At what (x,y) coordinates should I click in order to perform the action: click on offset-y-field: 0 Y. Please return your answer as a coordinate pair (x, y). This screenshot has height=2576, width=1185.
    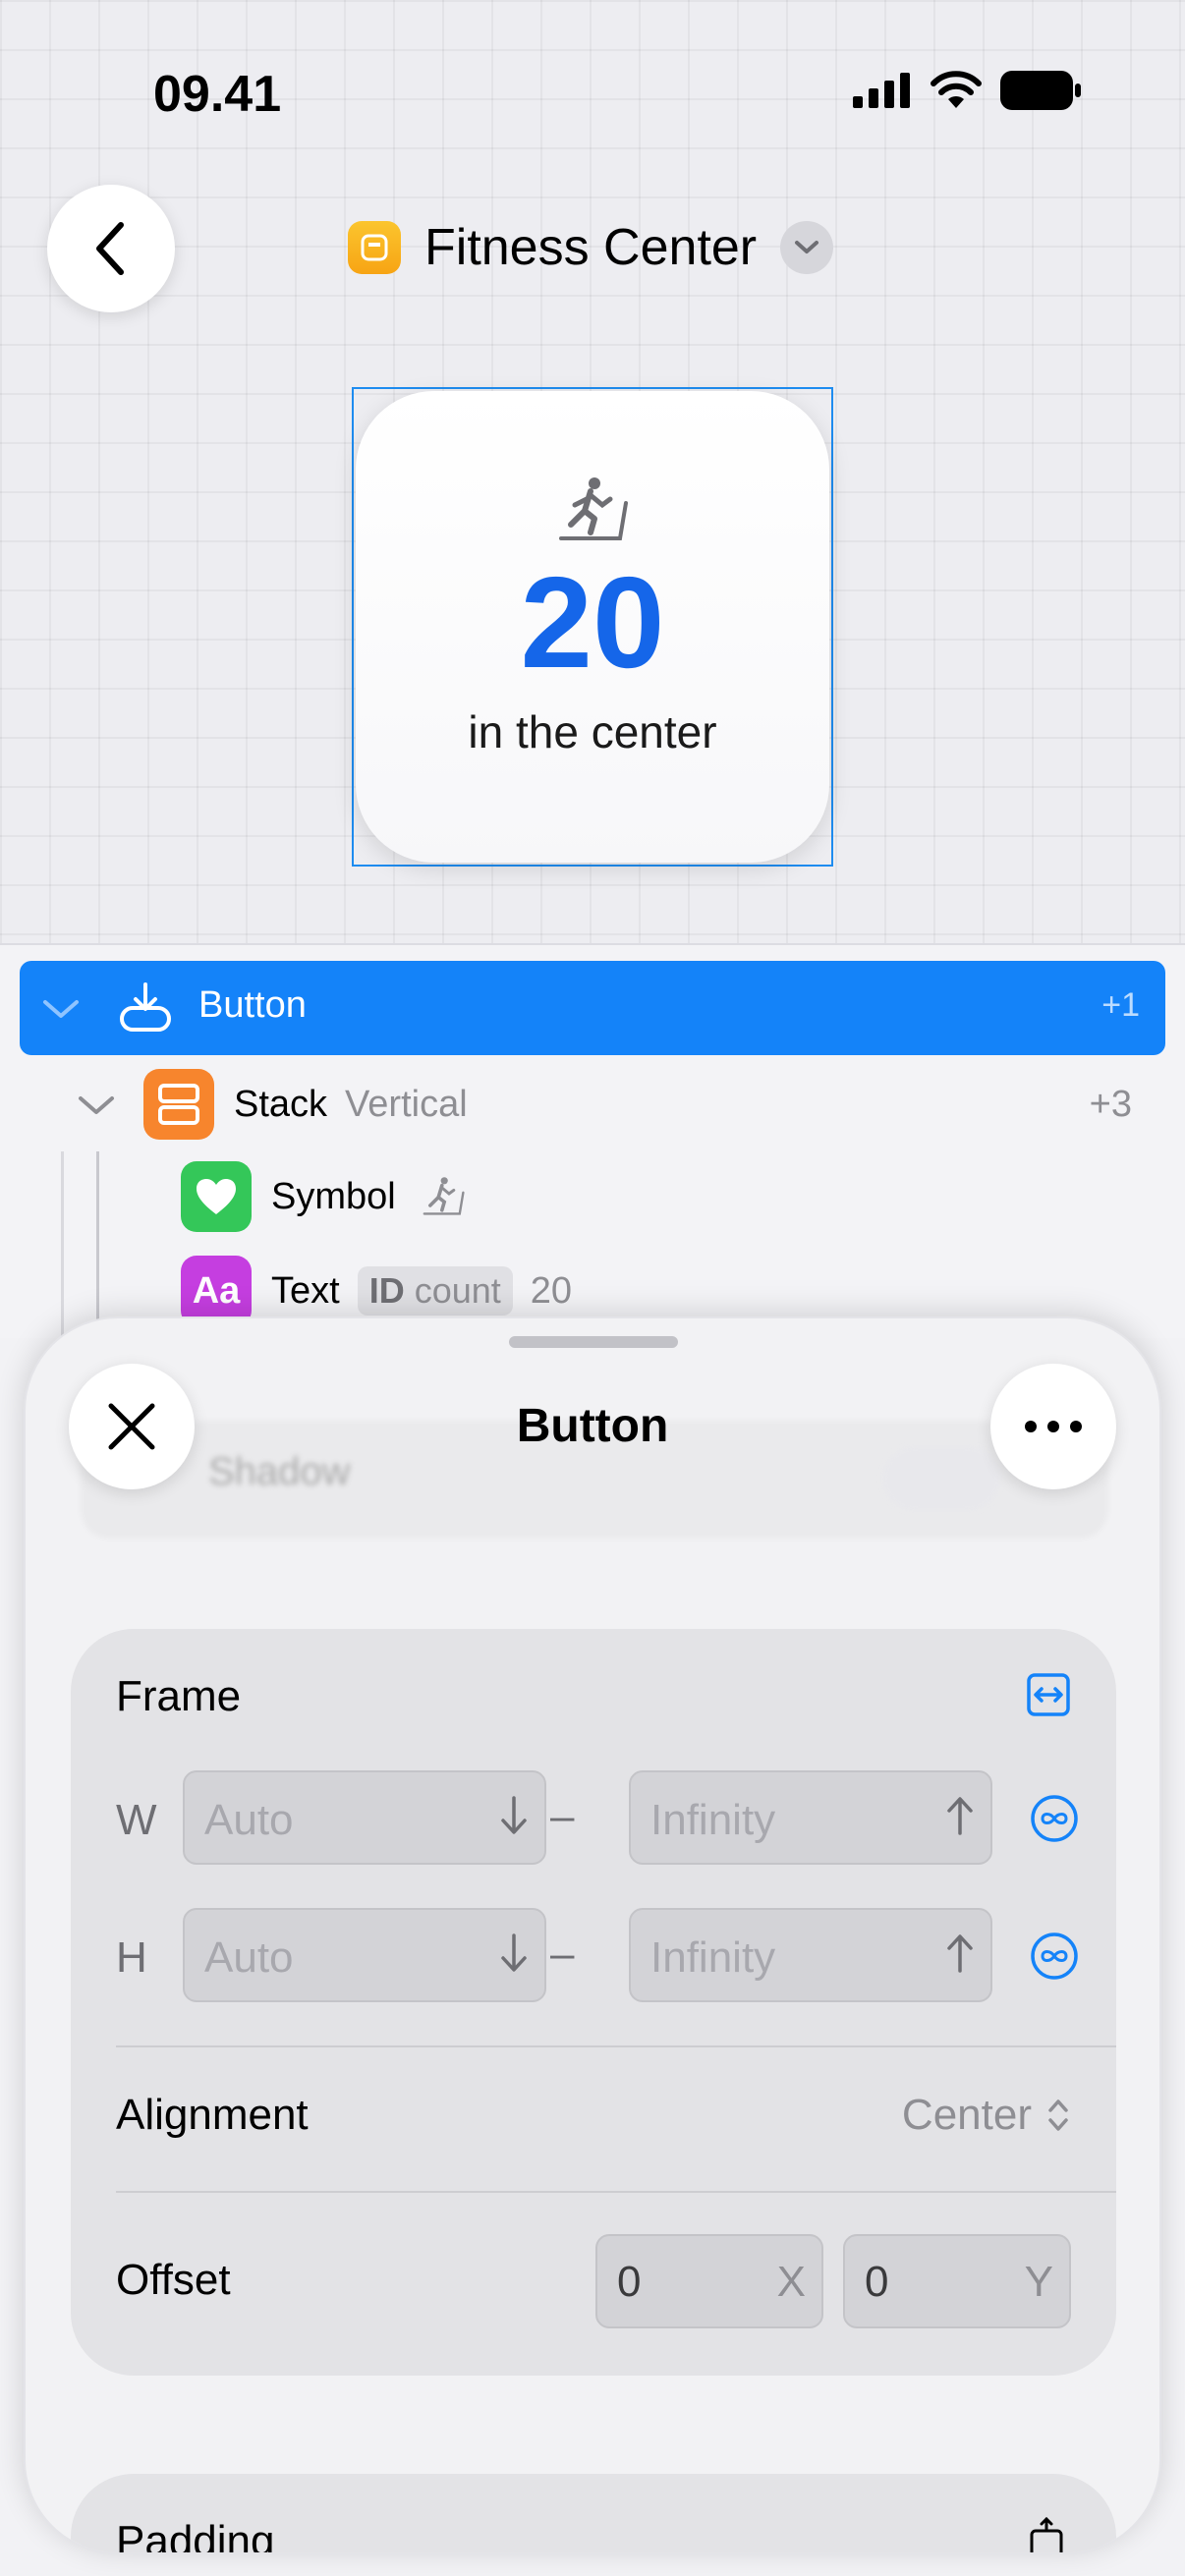
    Looking at the image, I should click on (957, 2281).